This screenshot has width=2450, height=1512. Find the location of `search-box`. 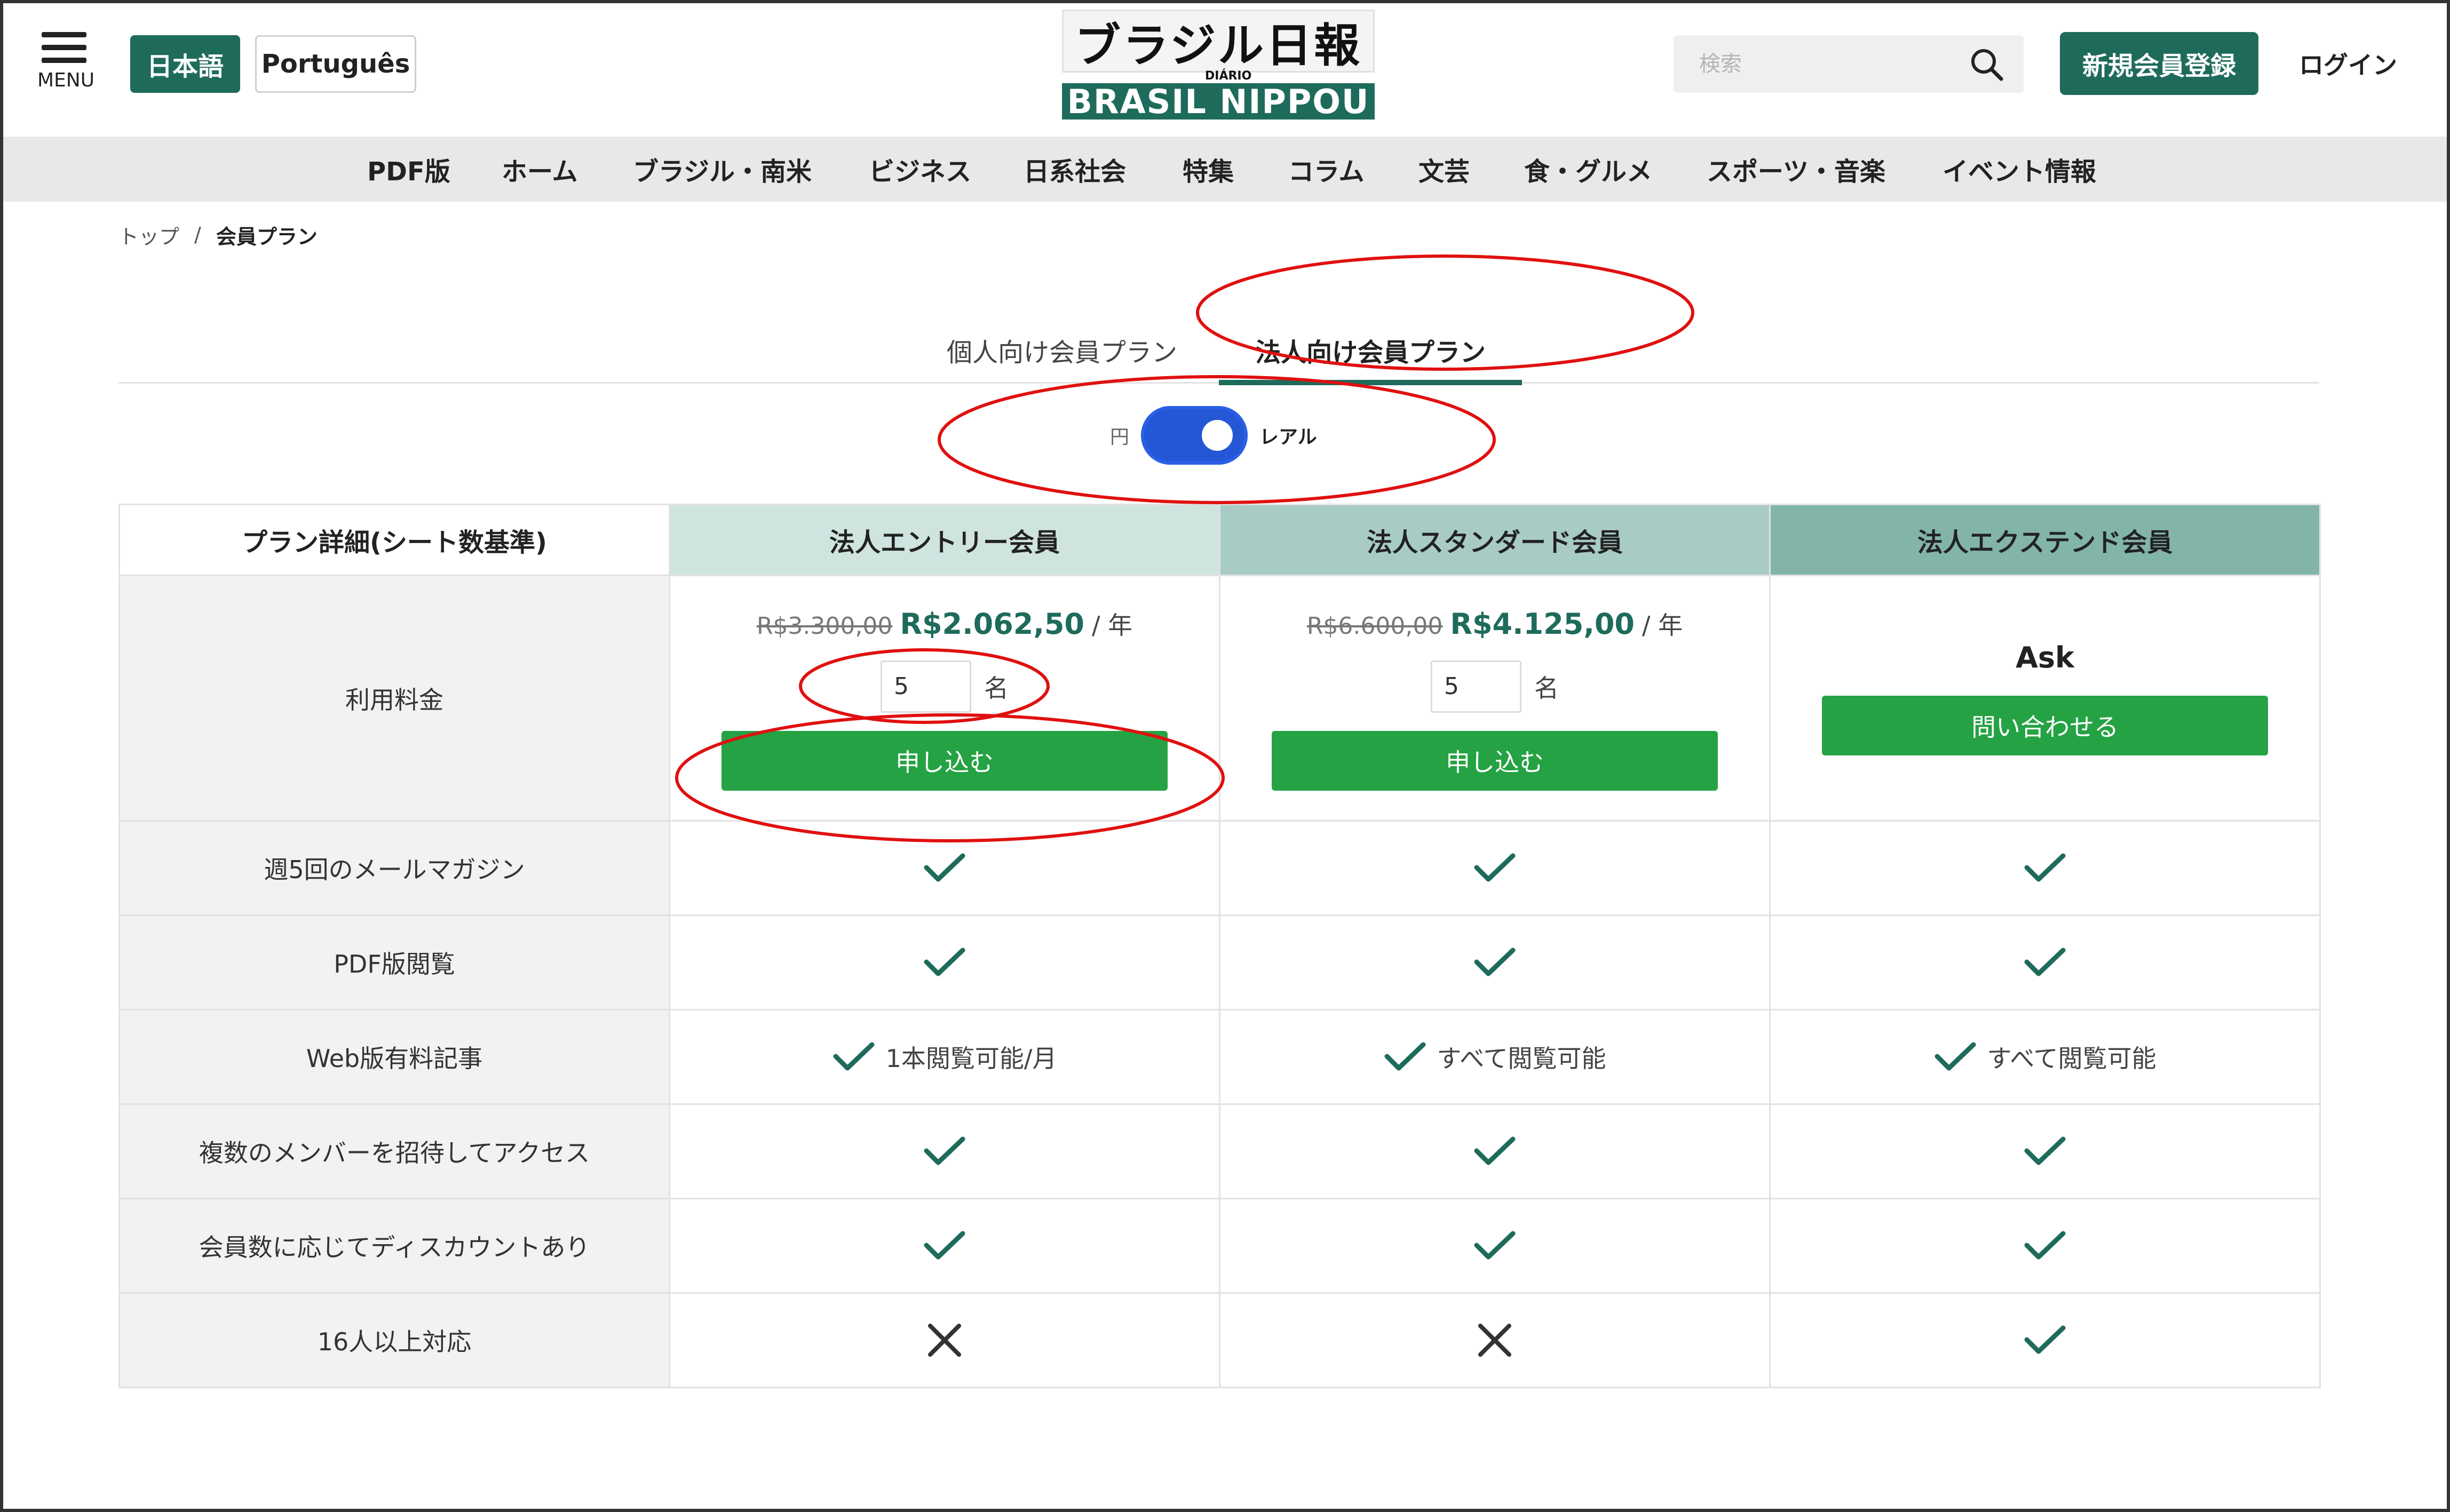

search-box is located at coordinates (1849, 64).